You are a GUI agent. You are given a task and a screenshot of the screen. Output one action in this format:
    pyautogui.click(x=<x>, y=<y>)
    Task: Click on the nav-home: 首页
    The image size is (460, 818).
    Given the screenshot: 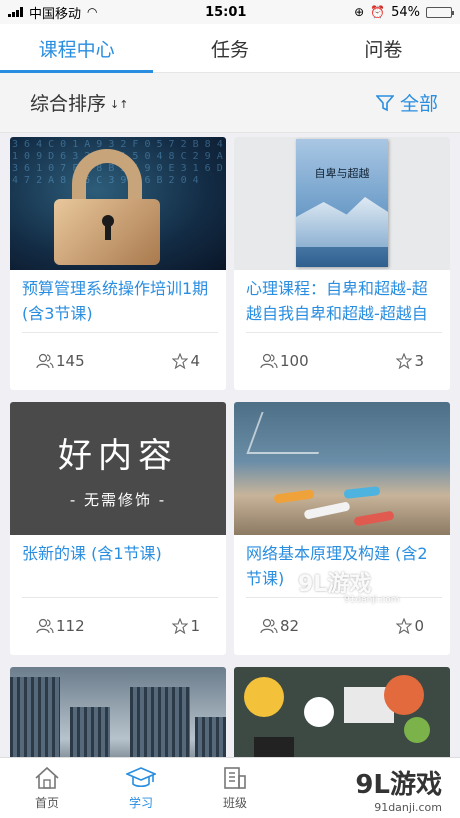 What is the action you would take?
    pyautogui.click(x=47, y=788)
    